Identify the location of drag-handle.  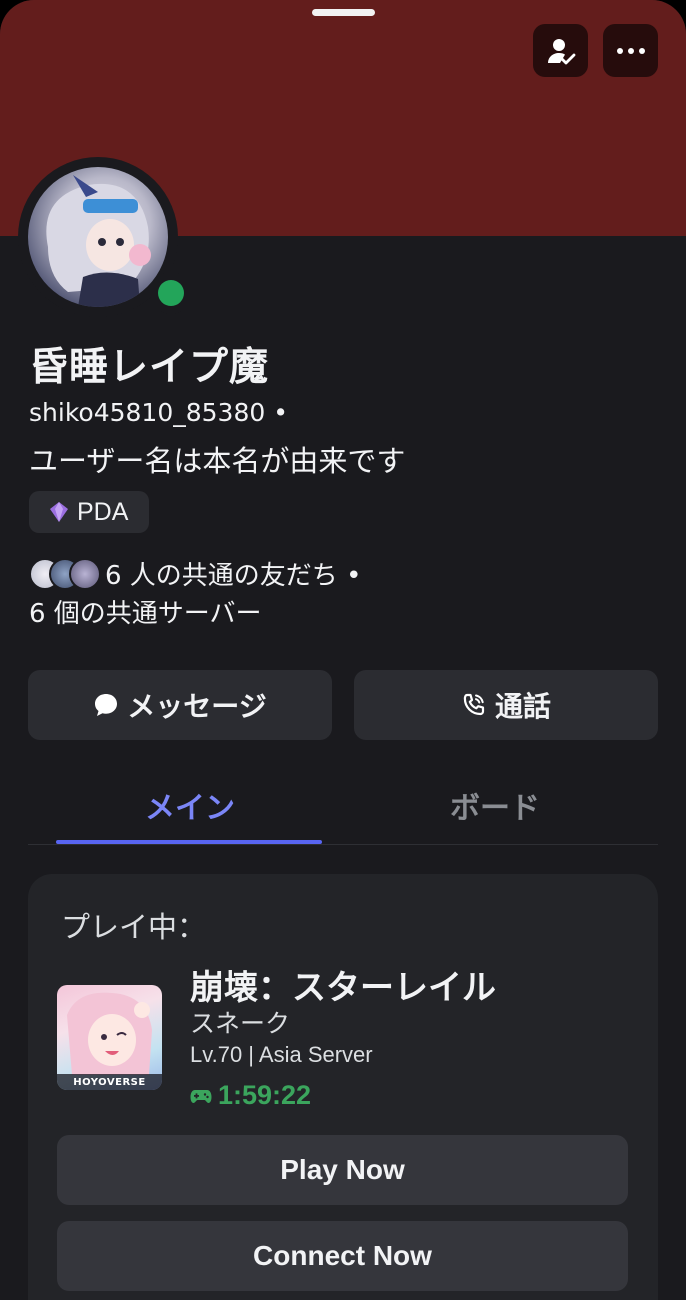
(343, 12).